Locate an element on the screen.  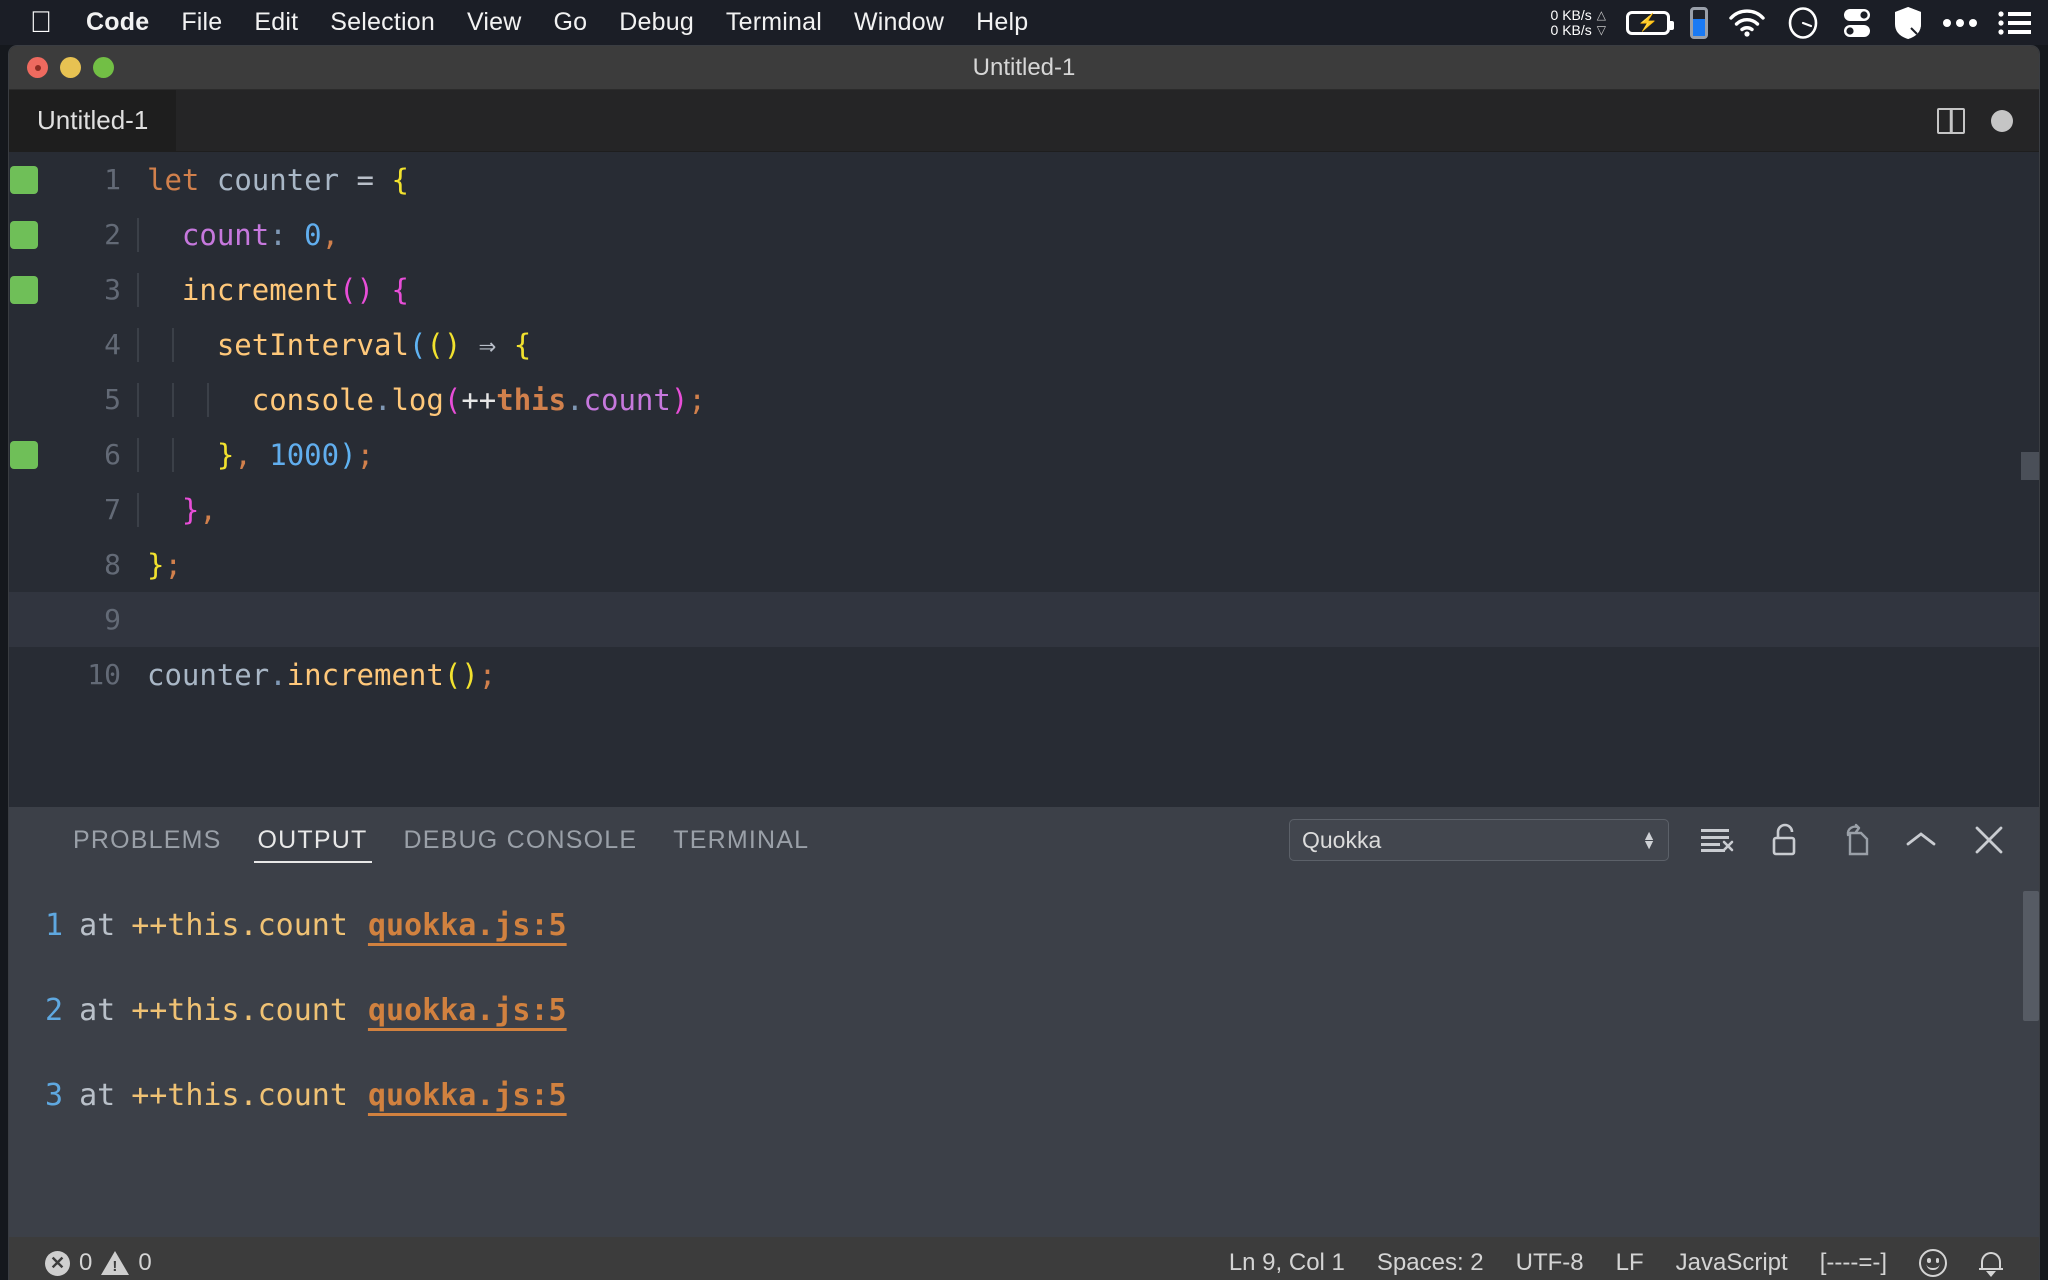
code-line: 3 increment() { is located at coordinates (1024, 289).